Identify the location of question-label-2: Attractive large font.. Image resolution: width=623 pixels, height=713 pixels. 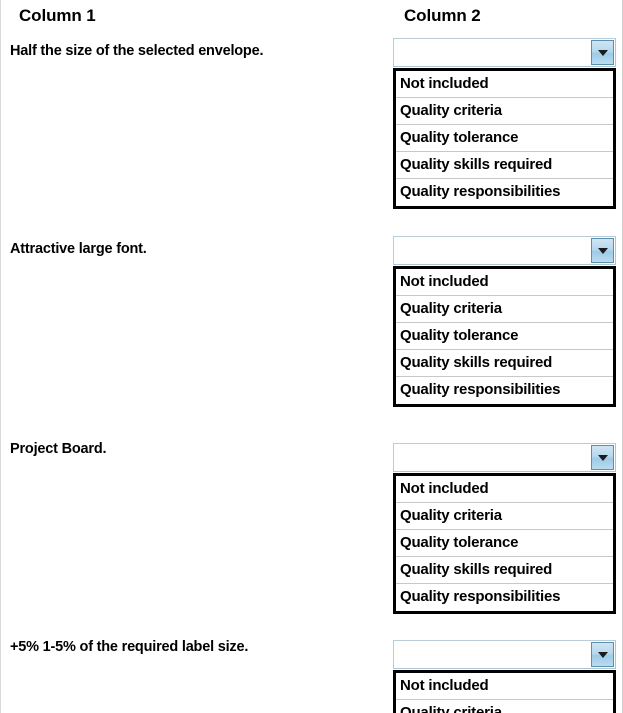
(78, 249).